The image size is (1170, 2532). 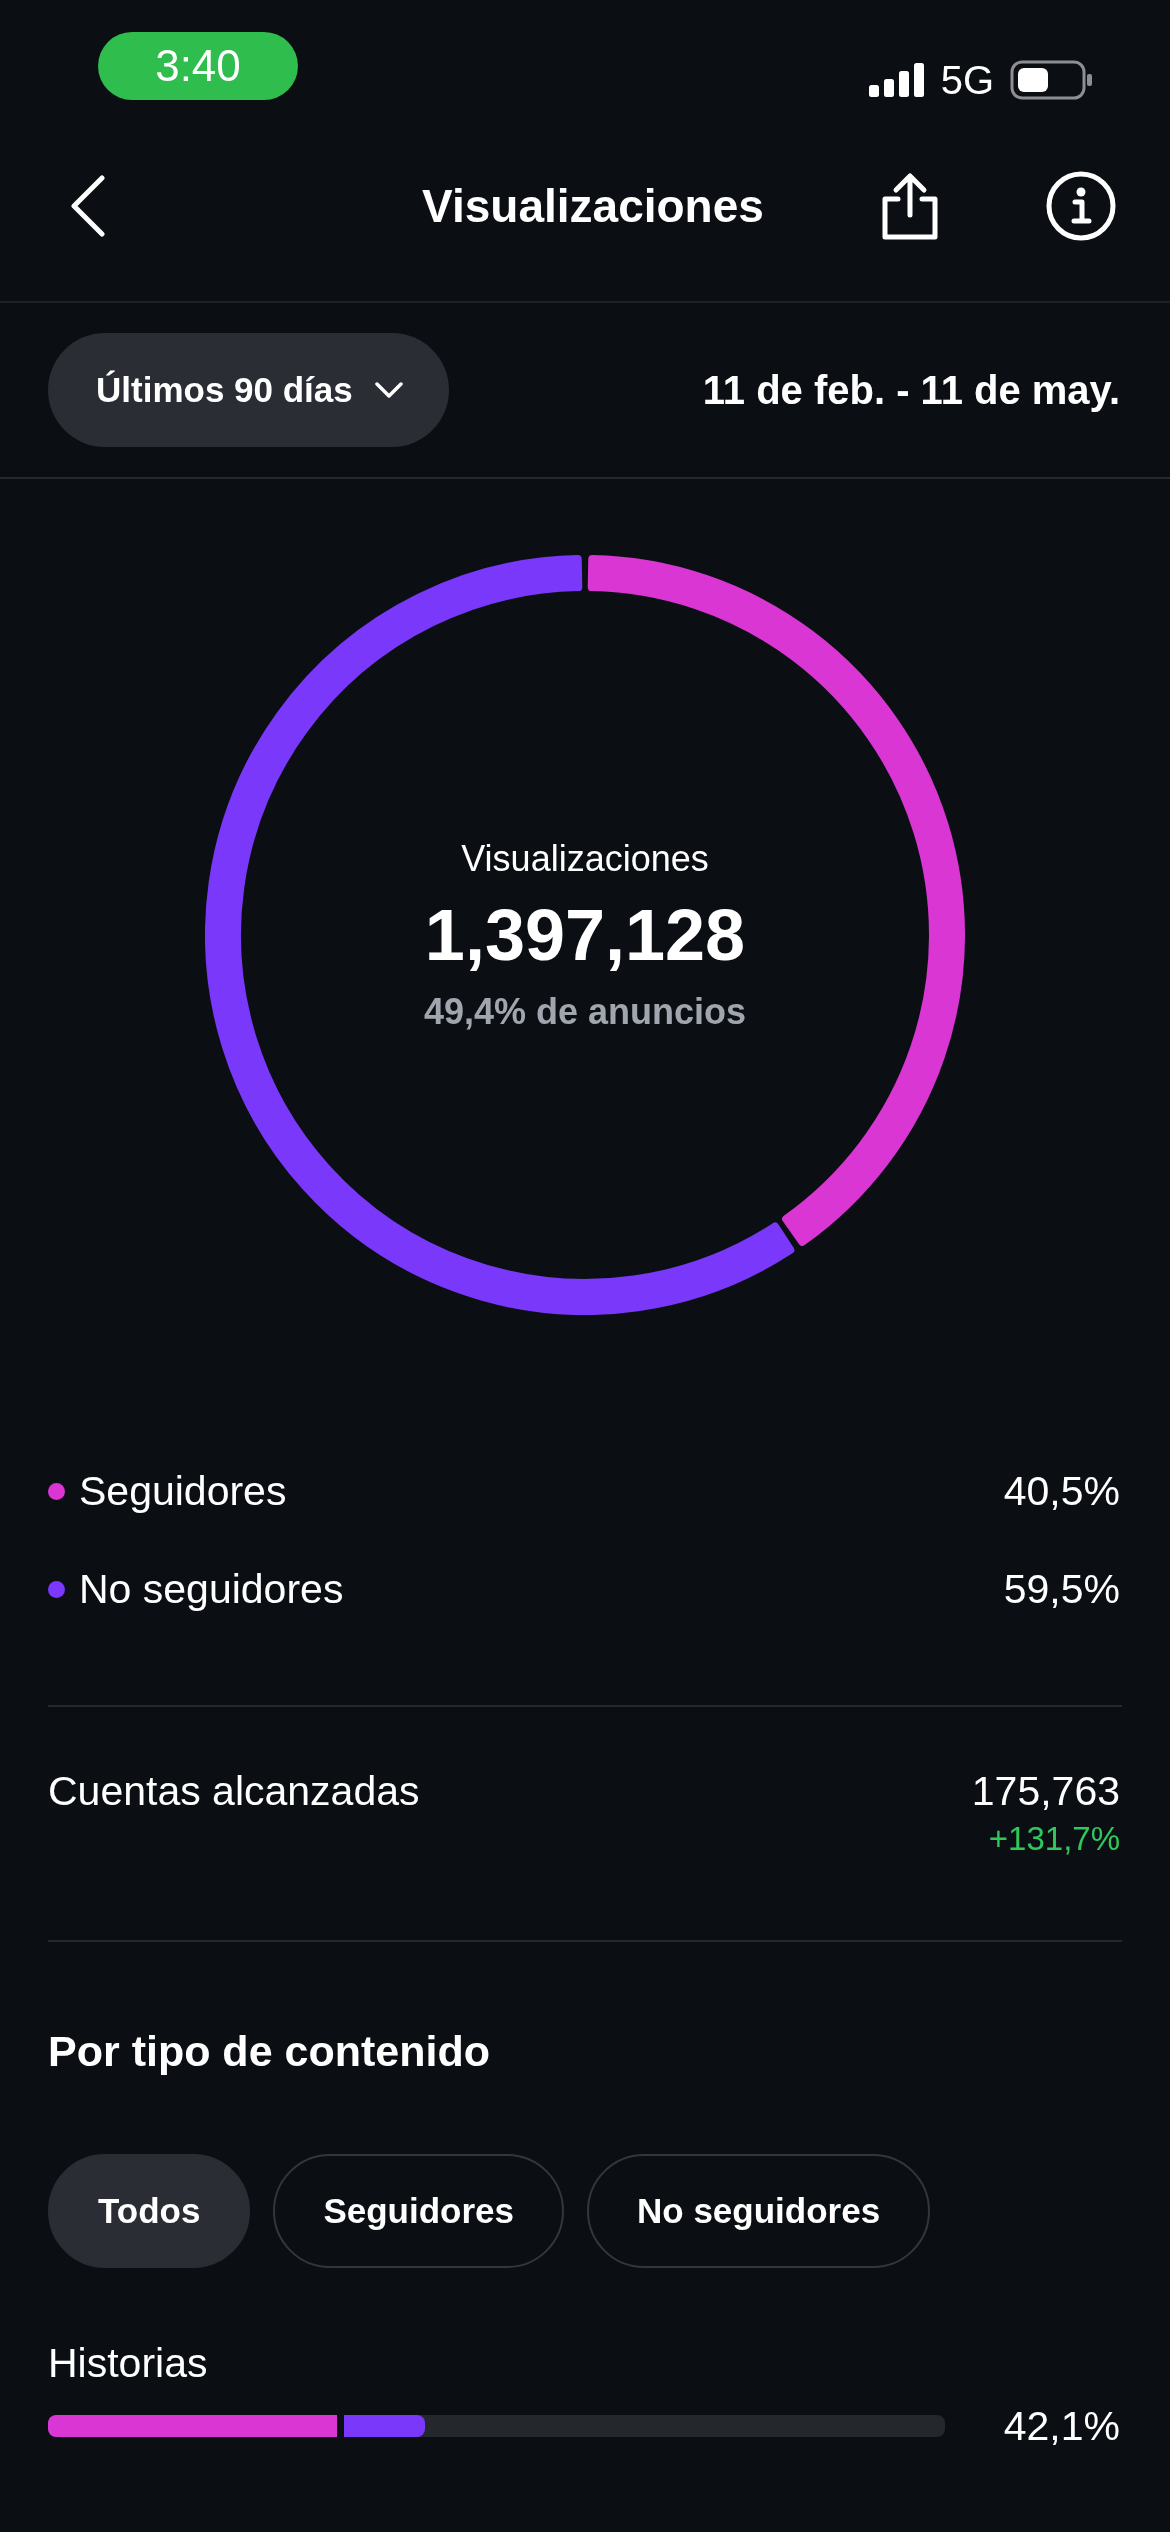 What do you see at coordinates (896, 80) in the screenshot?
I see `signal-icon` at bounding box center [896, 80].